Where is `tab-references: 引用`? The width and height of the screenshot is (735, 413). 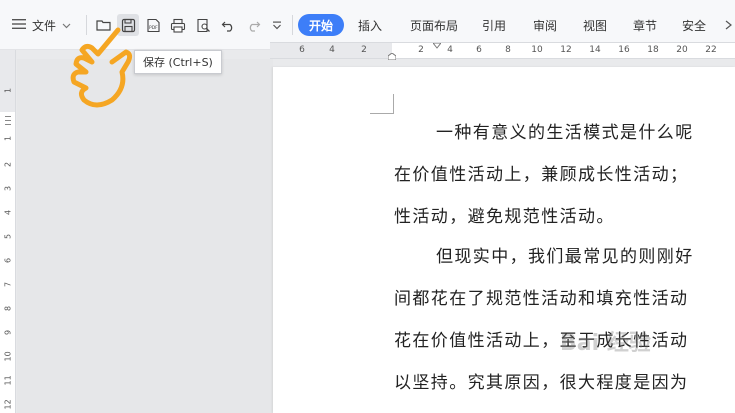
tab-references: 引用 is located at coordinates (494, 25).